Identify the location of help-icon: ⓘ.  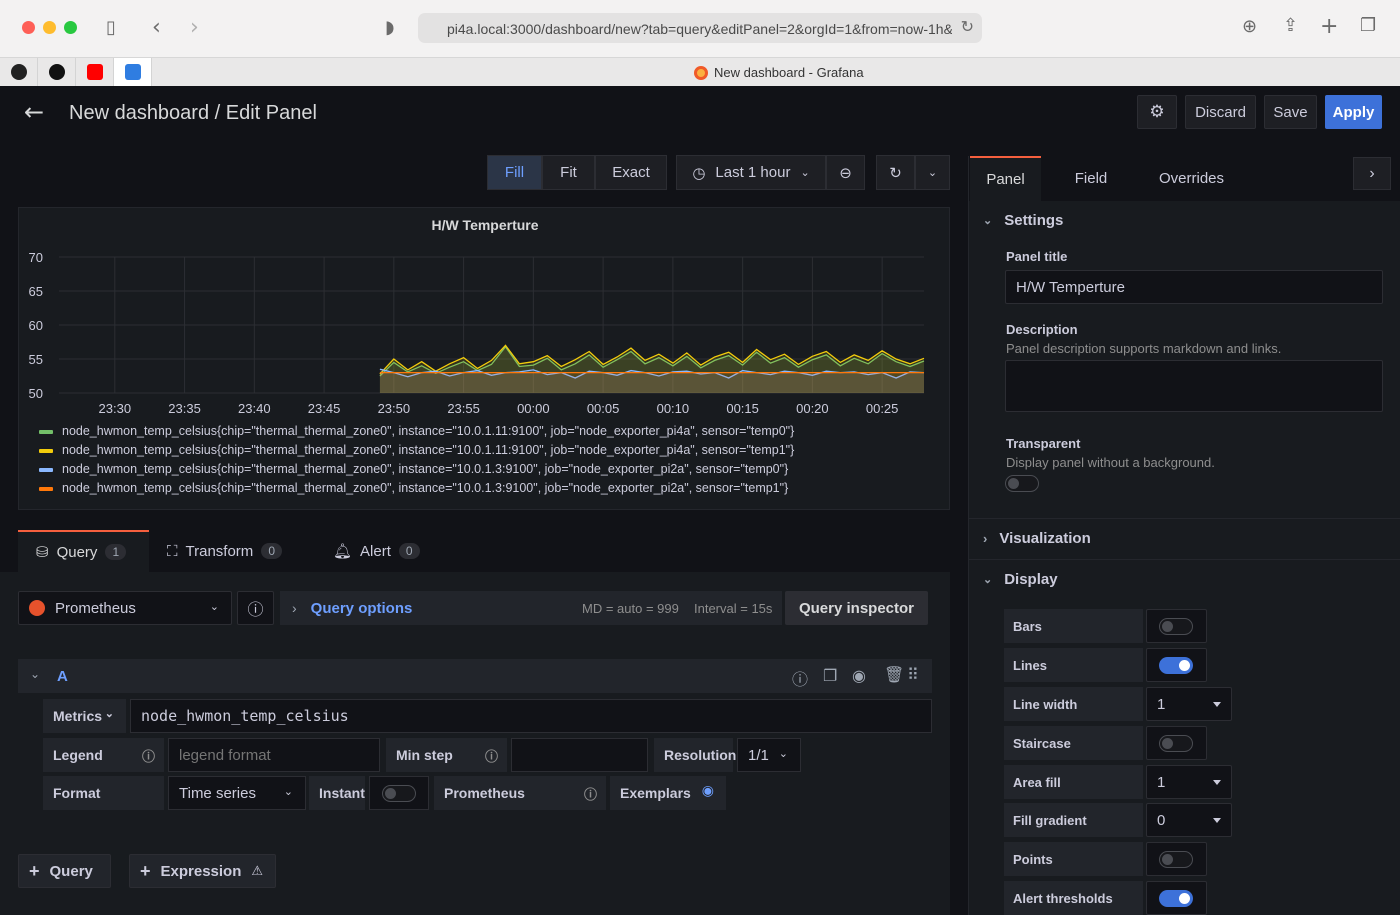
(800, 678).